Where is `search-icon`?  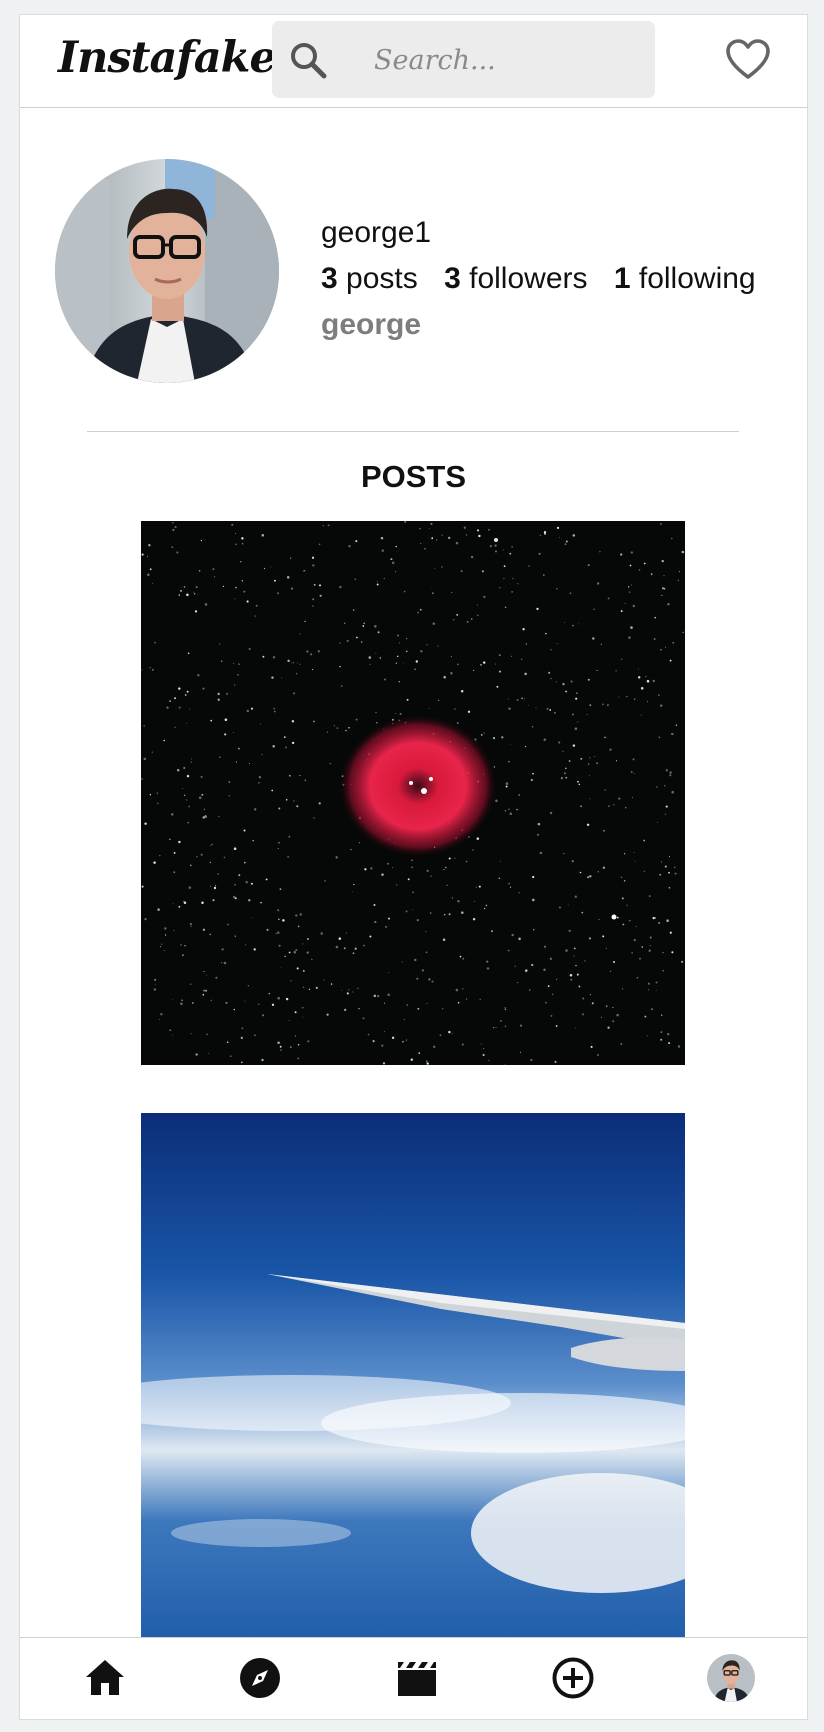
search-icon is located at coordinates (308, 60).